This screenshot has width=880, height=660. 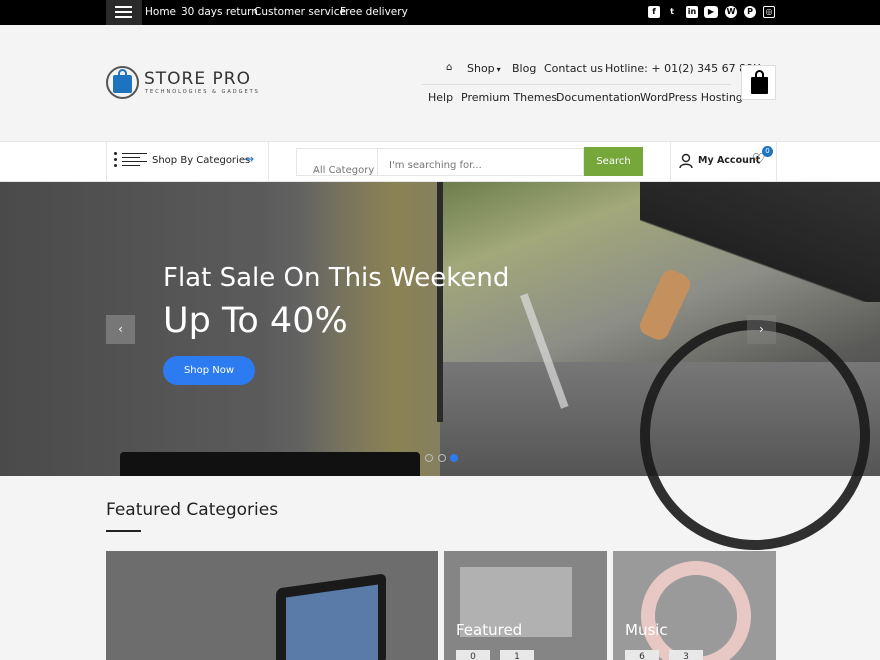 I want to click on hero-subheadline: Up To 40%, so click(x=255, y=321).